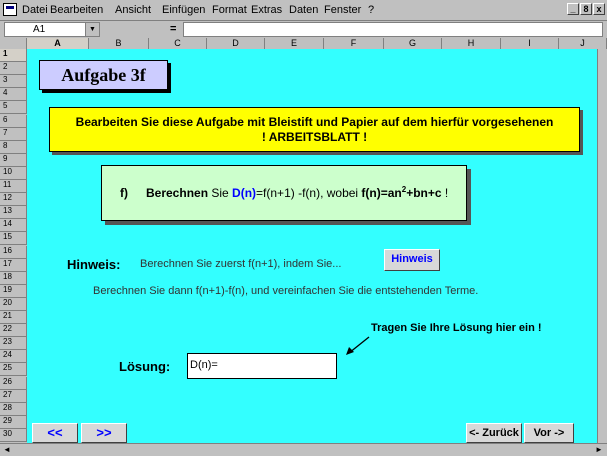  What do you see at coordinates (13, 435) in the screenshot?
I see `row-header: 30` at bounding box center [13, 435].